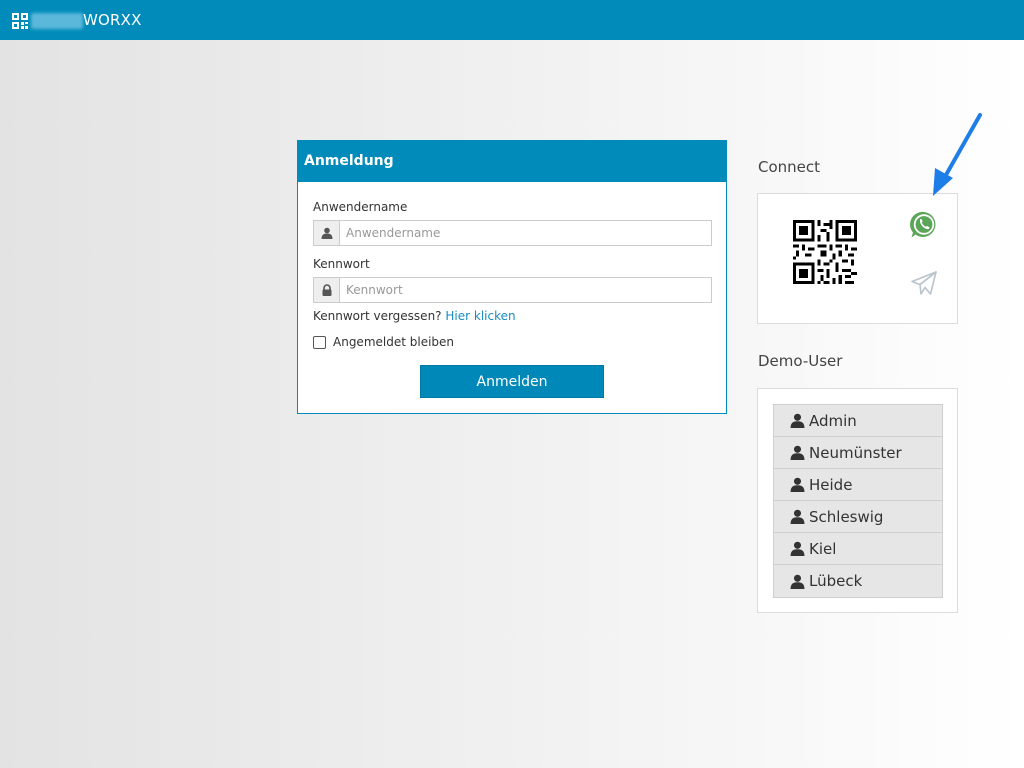 The height and width of the screenshot is (768, 1024). I want to click on top-bar: WORXX, so click(512, 20).